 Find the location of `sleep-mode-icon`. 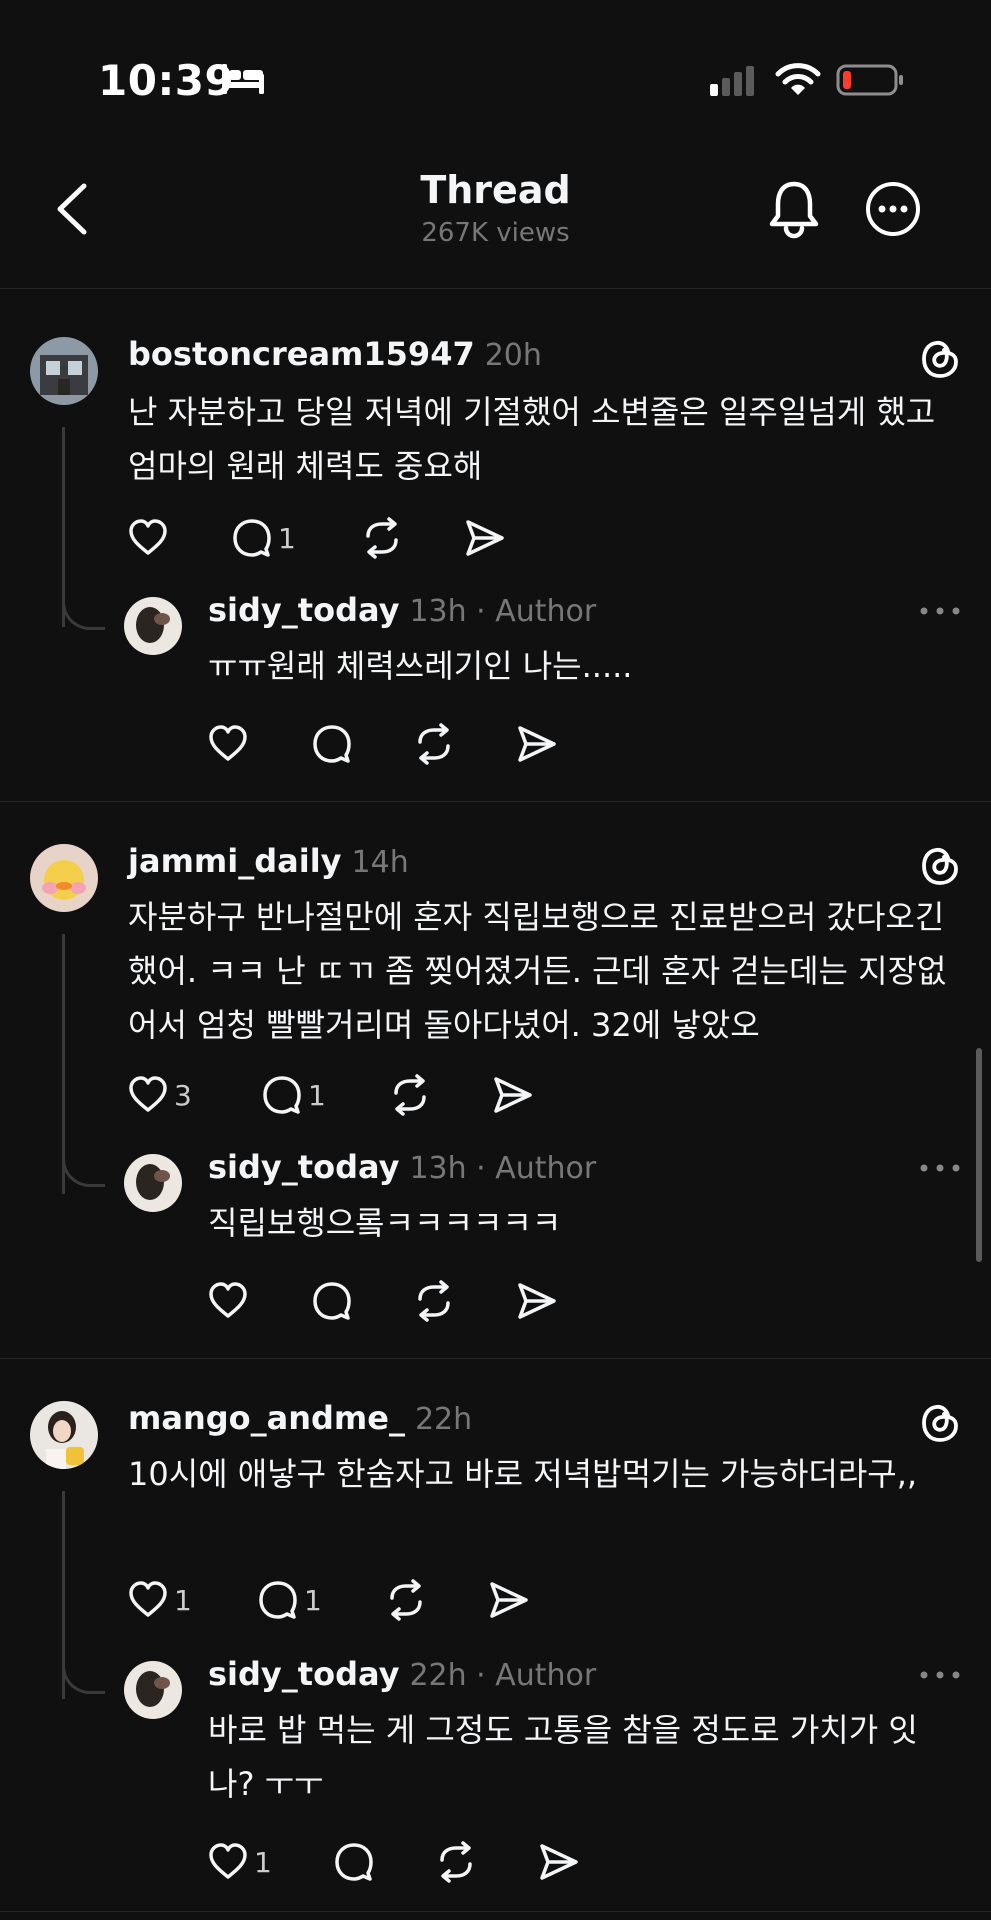

sleep-mode-icon is located at coordinates (243, 79).